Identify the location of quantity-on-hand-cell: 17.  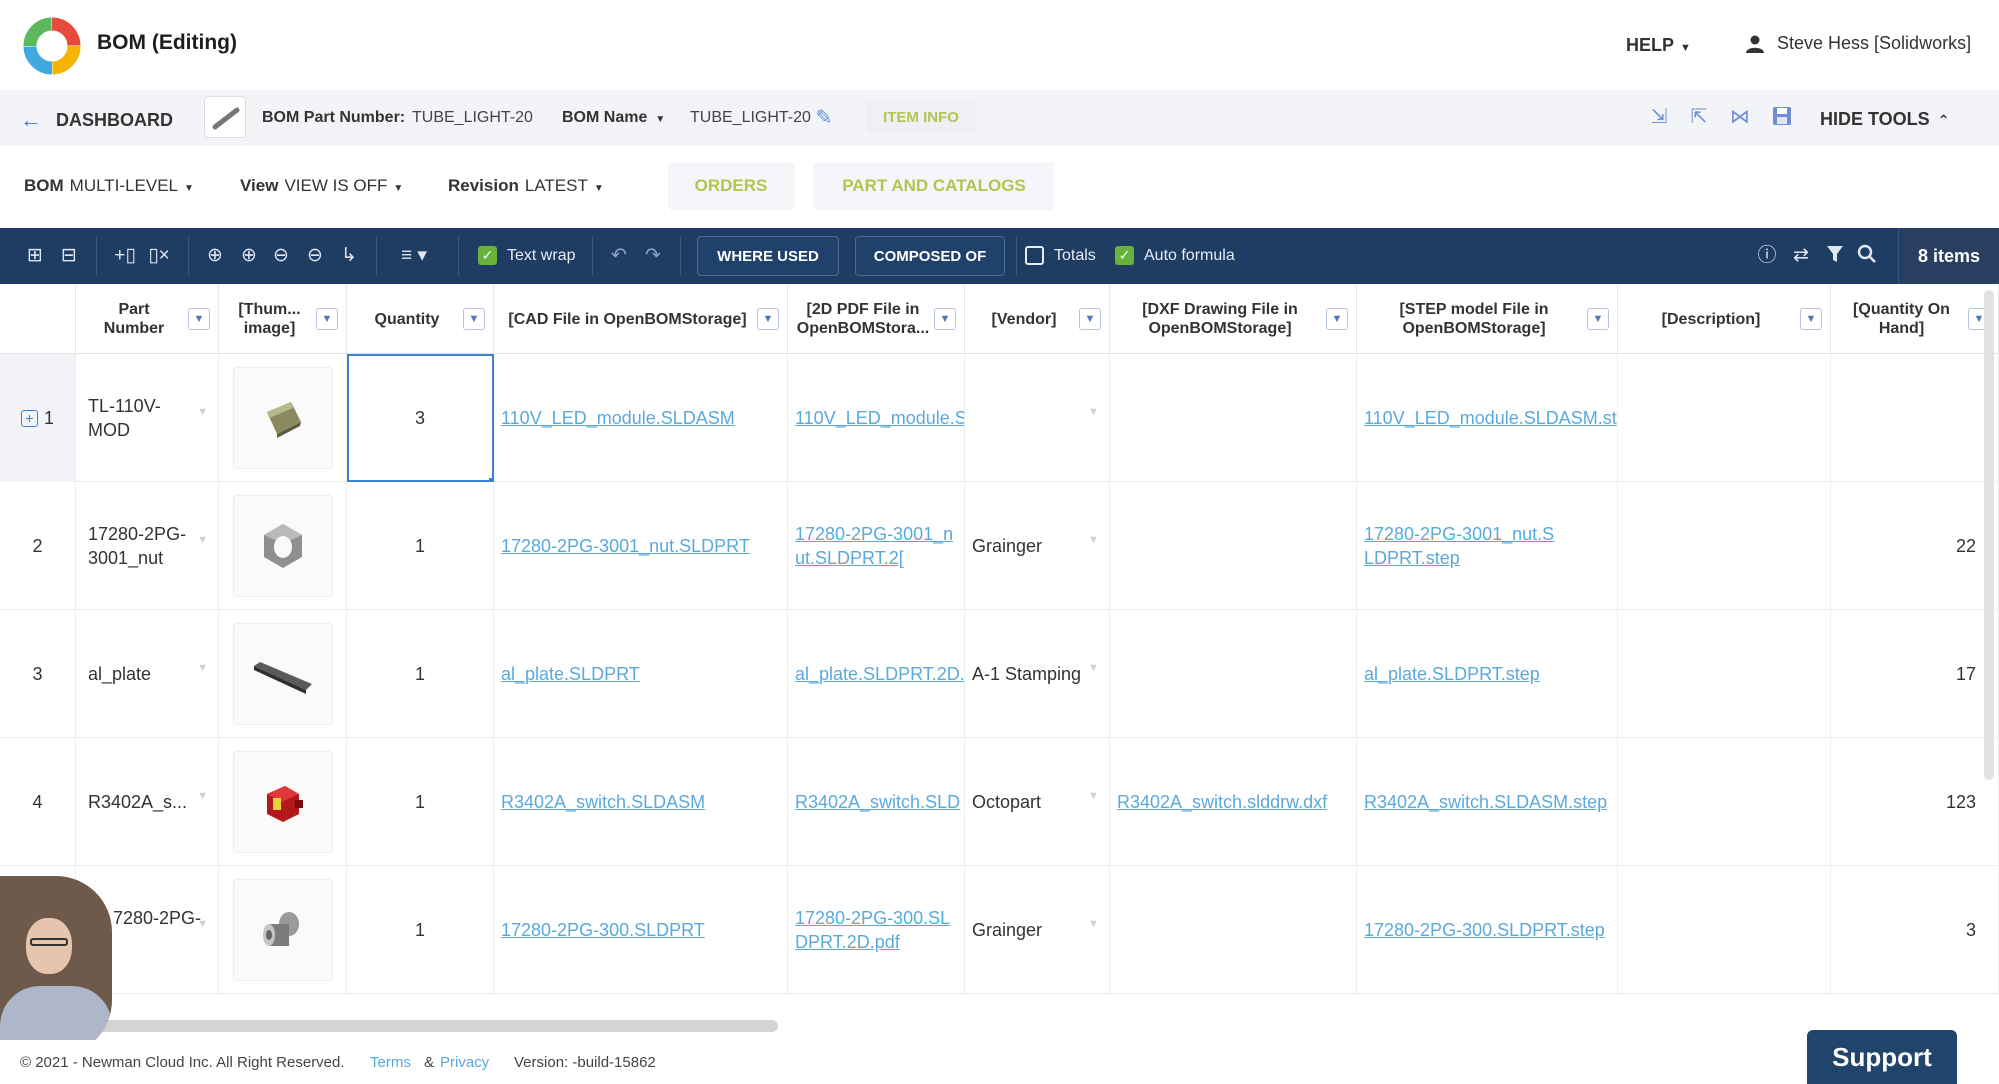
(1915, 674).